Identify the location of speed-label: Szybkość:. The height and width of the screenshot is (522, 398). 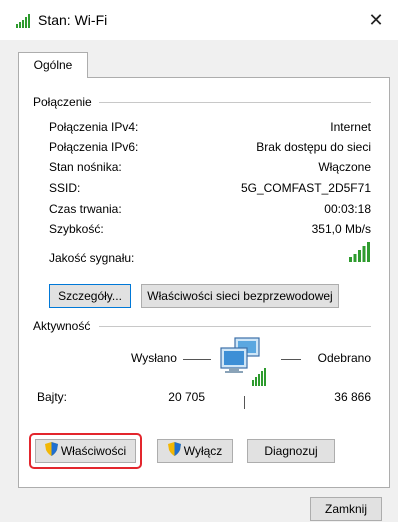
(76, 229).